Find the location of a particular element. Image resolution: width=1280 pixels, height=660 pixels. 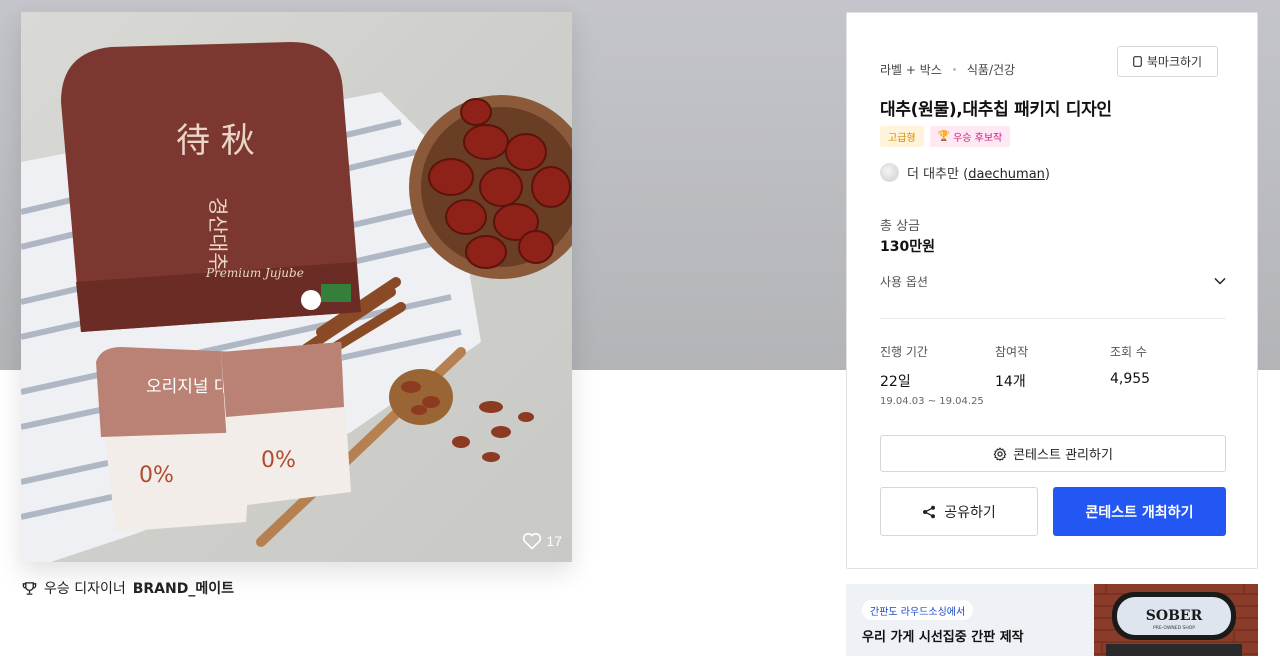

stat-entries: 참여작 14개 is located at coordinates (1011, 367).